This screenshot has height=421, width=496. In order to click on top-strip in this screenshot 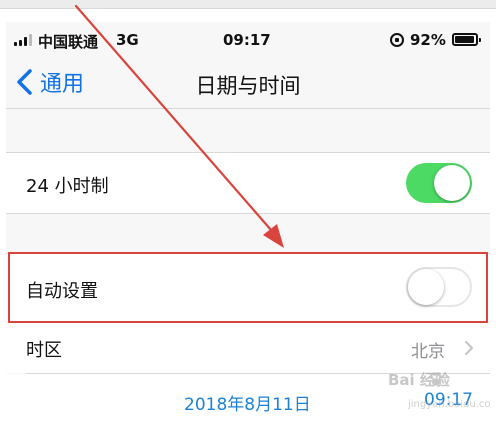, I will do `click(248, 4)`.